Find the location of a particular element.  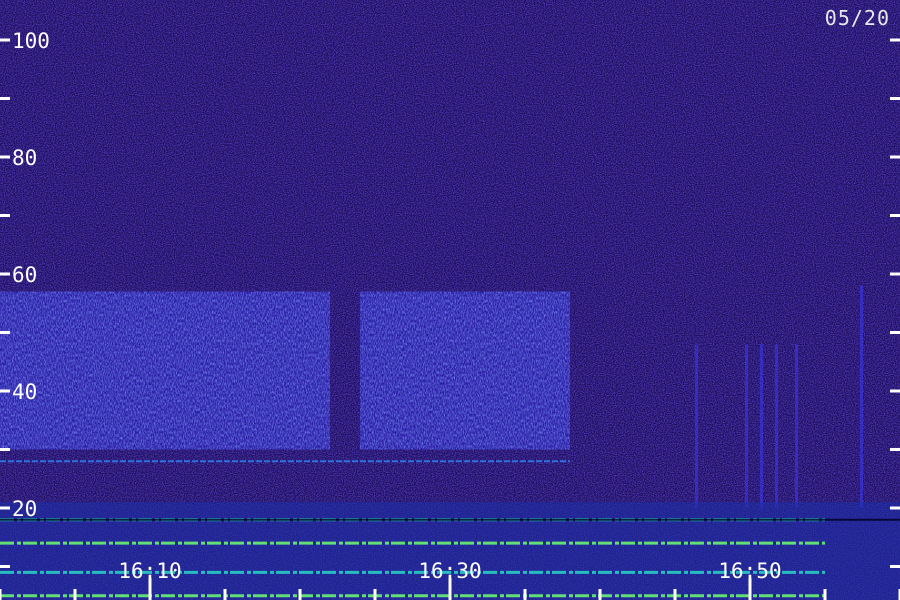

y-tick-label: 20 is located at coordinates (24, 509).